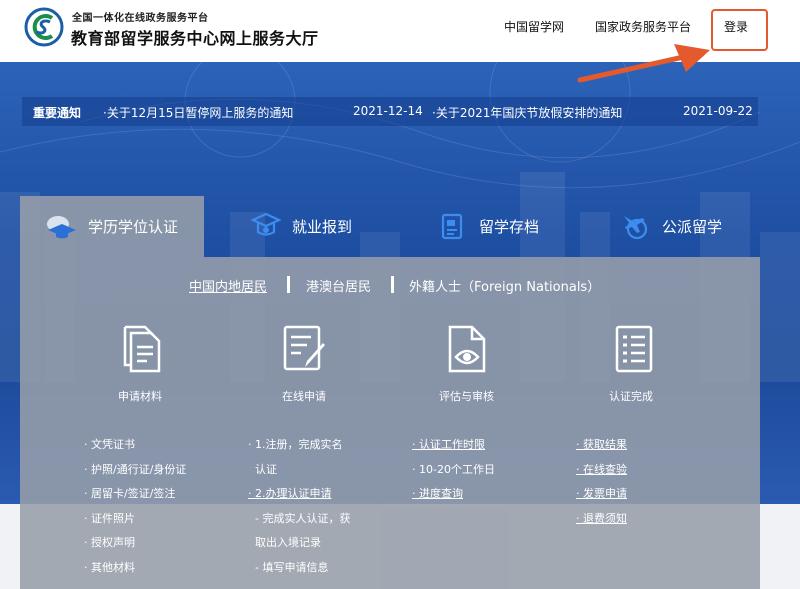  Describe the element at coordinates (57, 113) in the screenshot. I see `notice-label: 重要通知` at that location.